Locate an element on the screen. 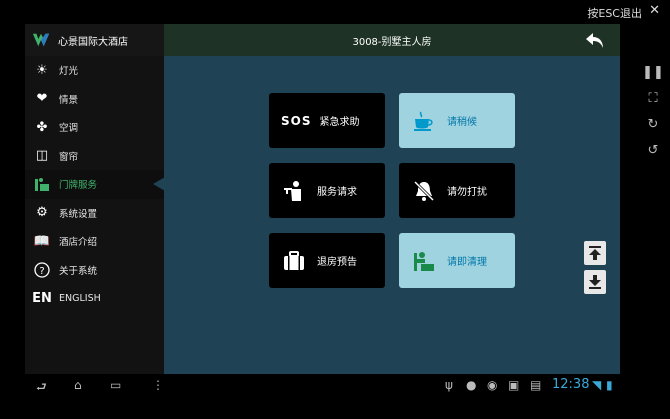 This screenshot has width=670, height=419. refresh-icon: ↻ is located at coordinates (653, 125).